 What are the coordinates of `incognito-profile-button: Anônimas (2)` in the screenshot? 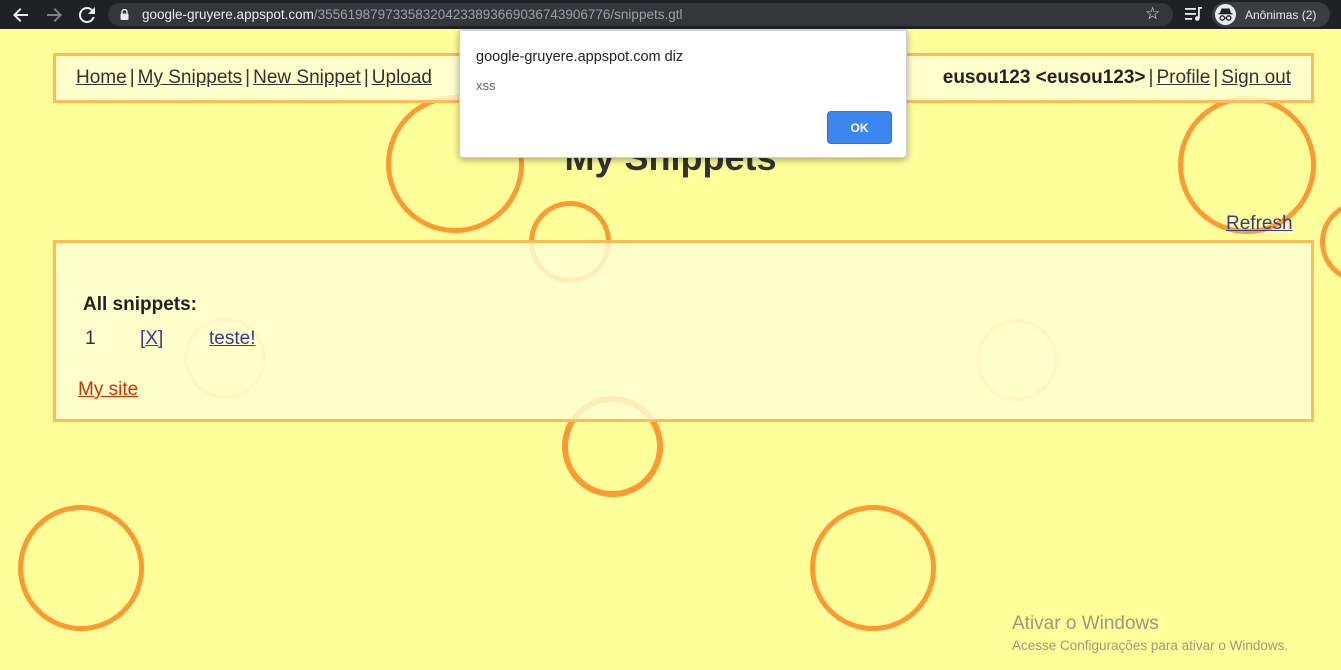 It's located at (1271, 14).